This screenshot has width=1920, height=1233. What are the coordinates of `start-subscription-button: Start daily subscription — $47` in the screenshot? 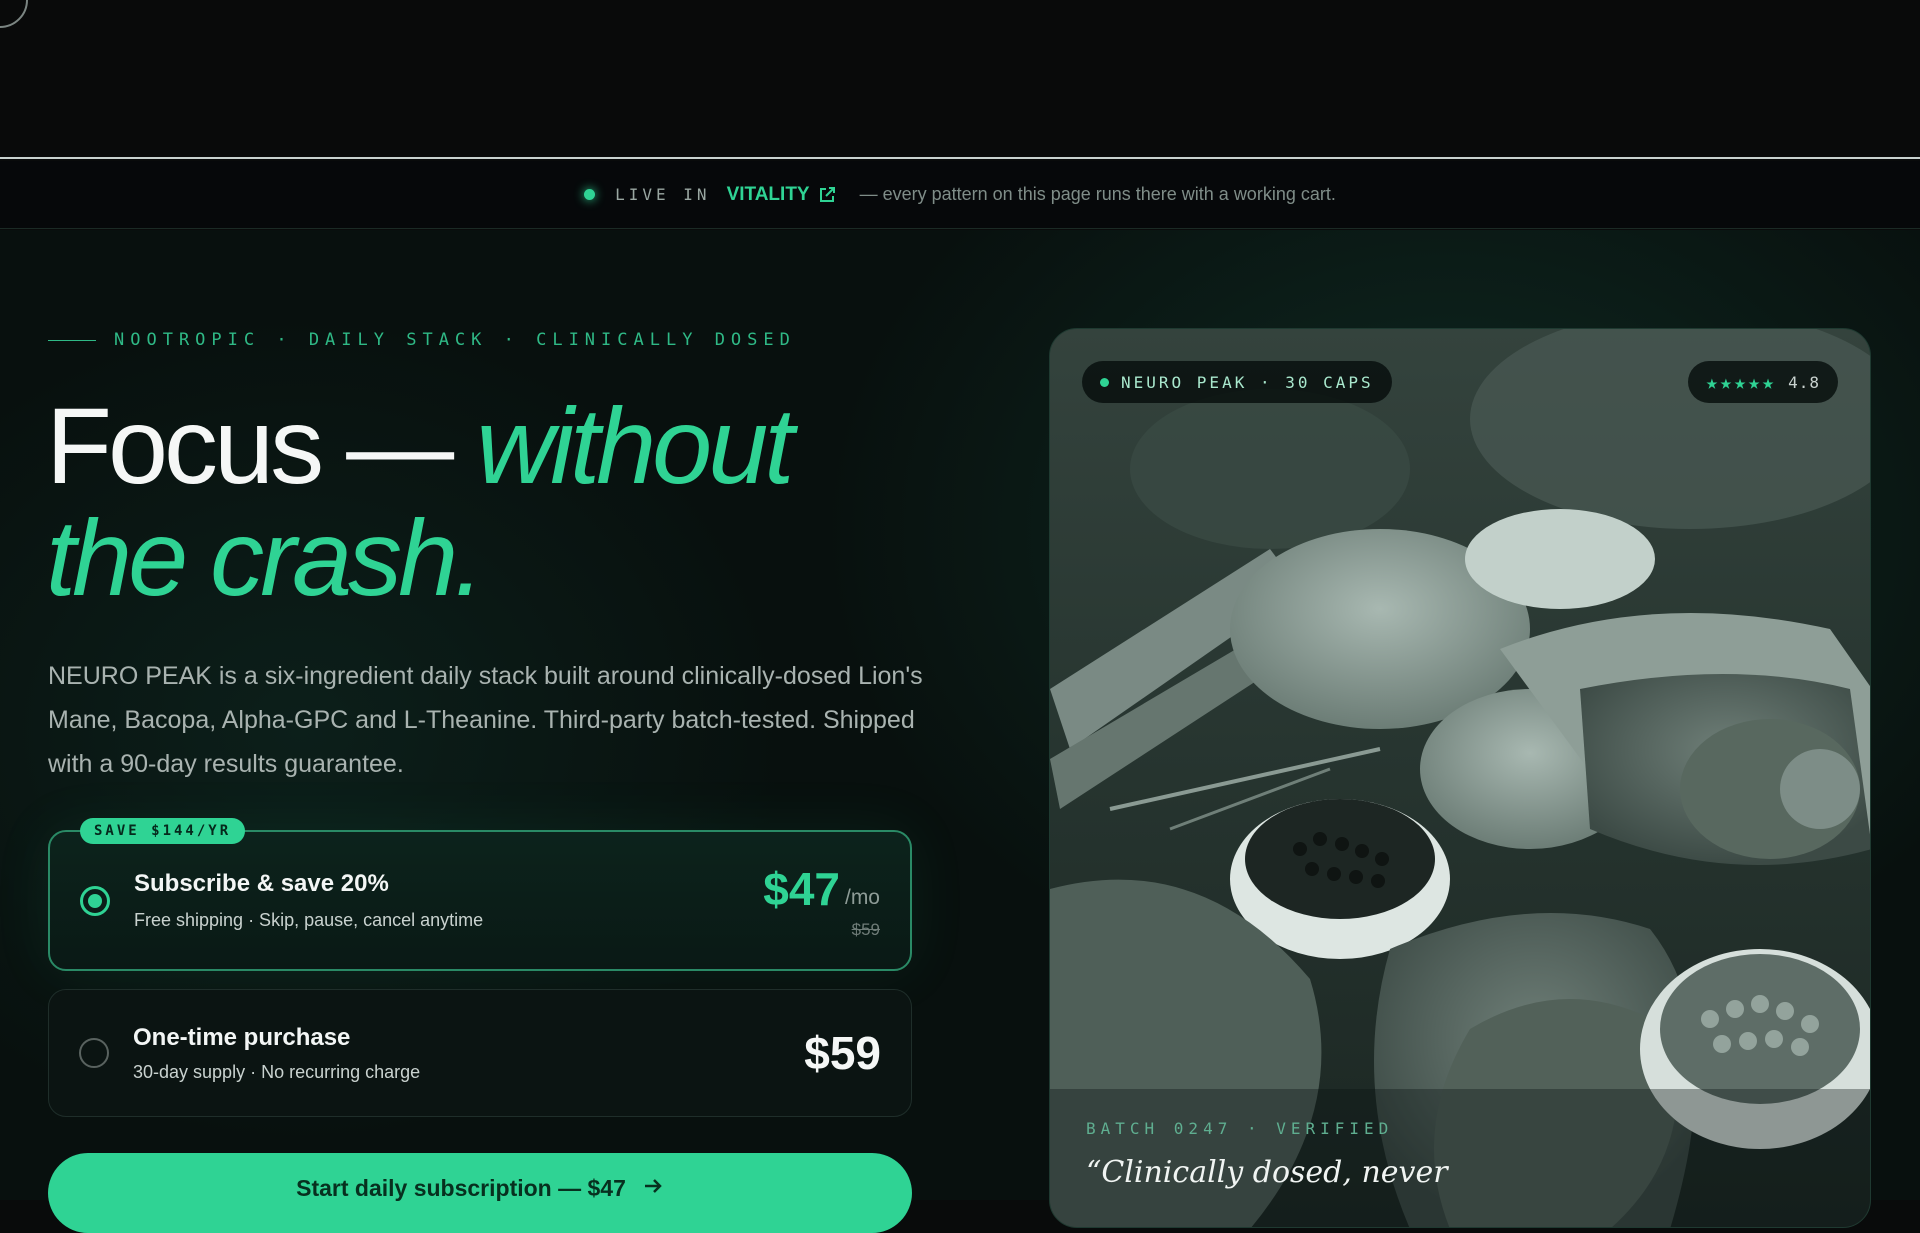 It's located at (480, 1193).